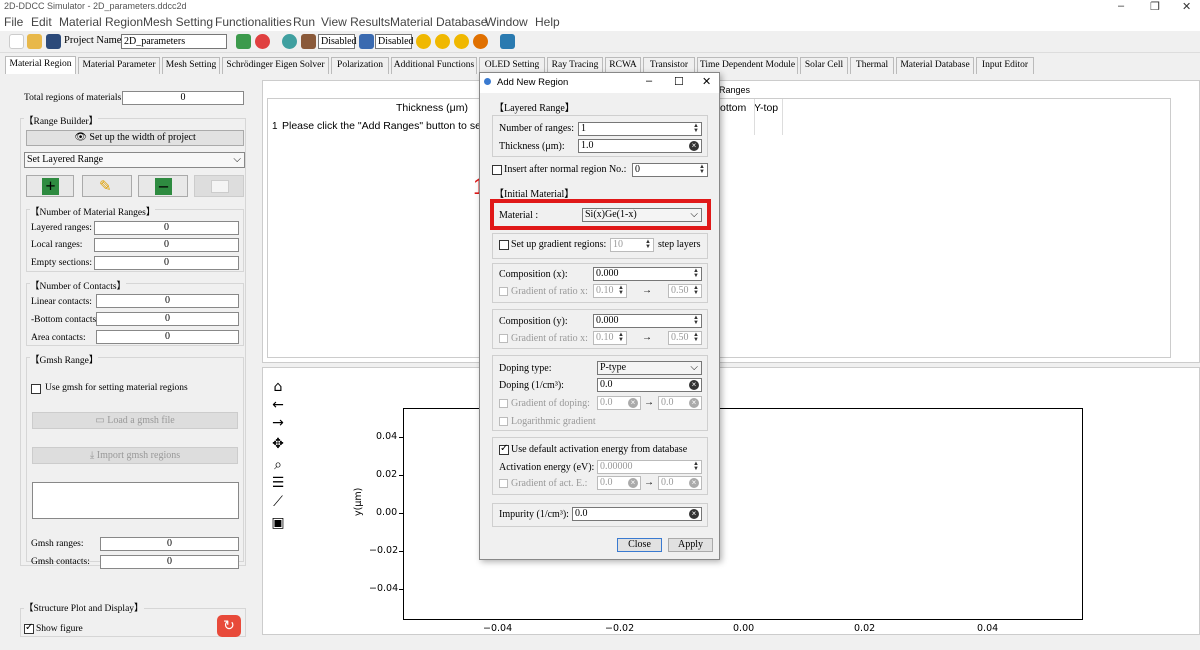  Describe the element at coordinates (442, 41) in the screenshot. I see `run-next-icon` at that location.